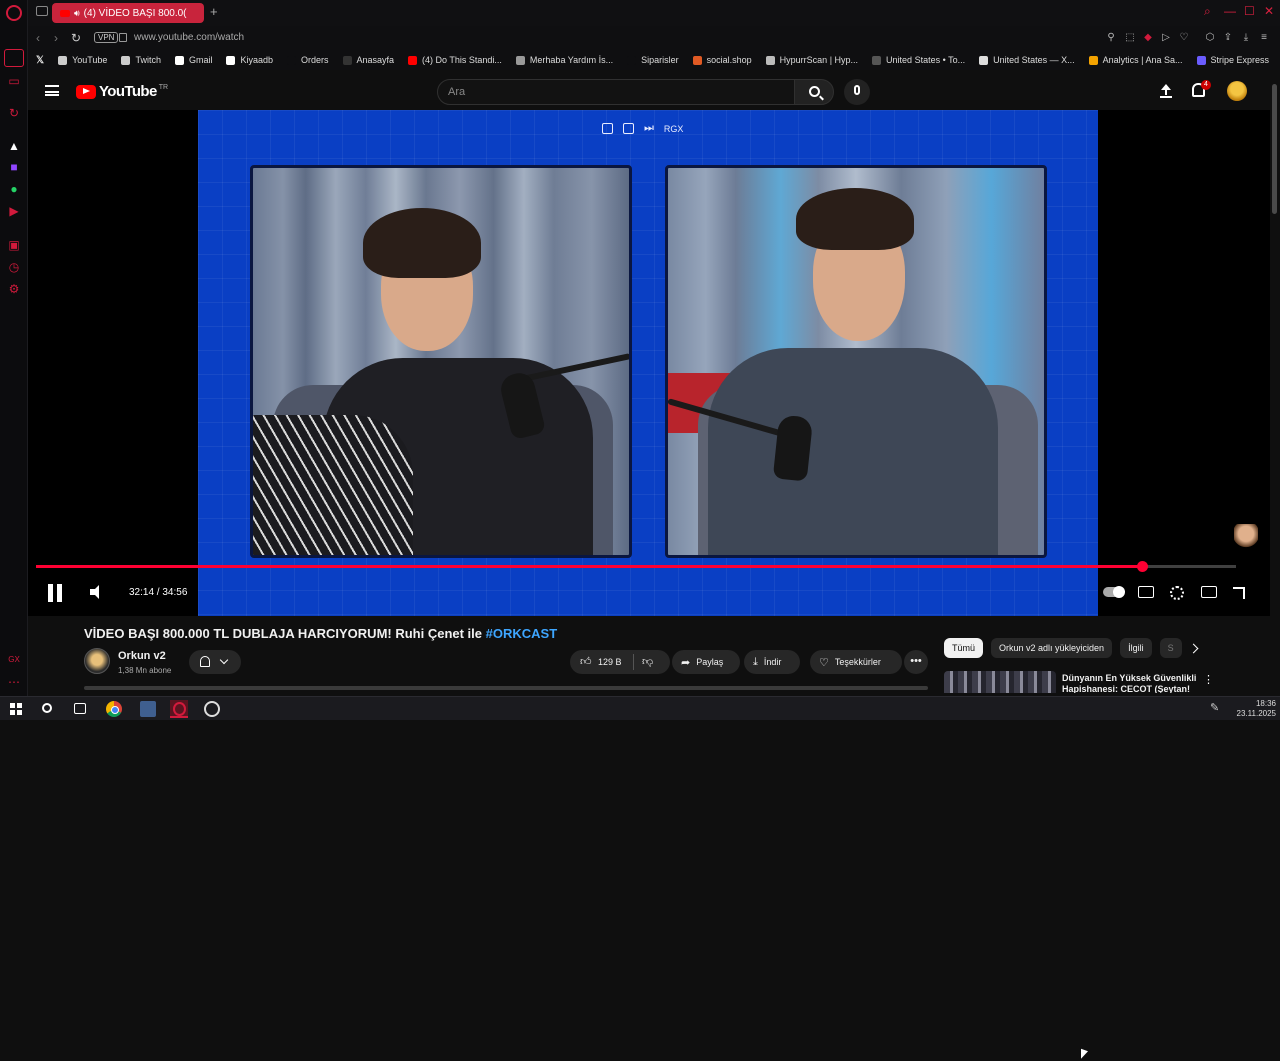 The image size is (1280, 1061). Describe the element at coordinates (1239, 593) in the screenshot. I see `fullscreen-icon` at that location.